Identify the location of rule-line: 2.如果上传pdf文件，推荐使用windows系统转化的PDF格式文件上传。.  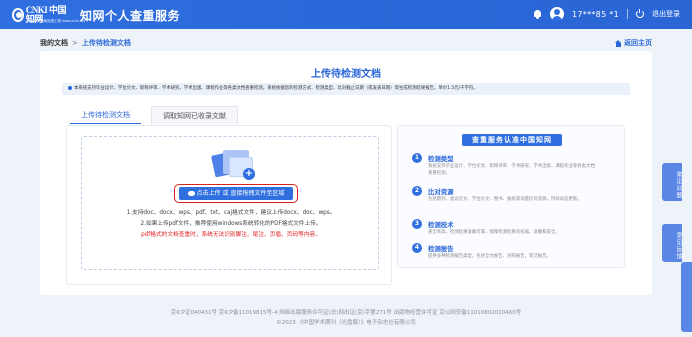
(231, 224).